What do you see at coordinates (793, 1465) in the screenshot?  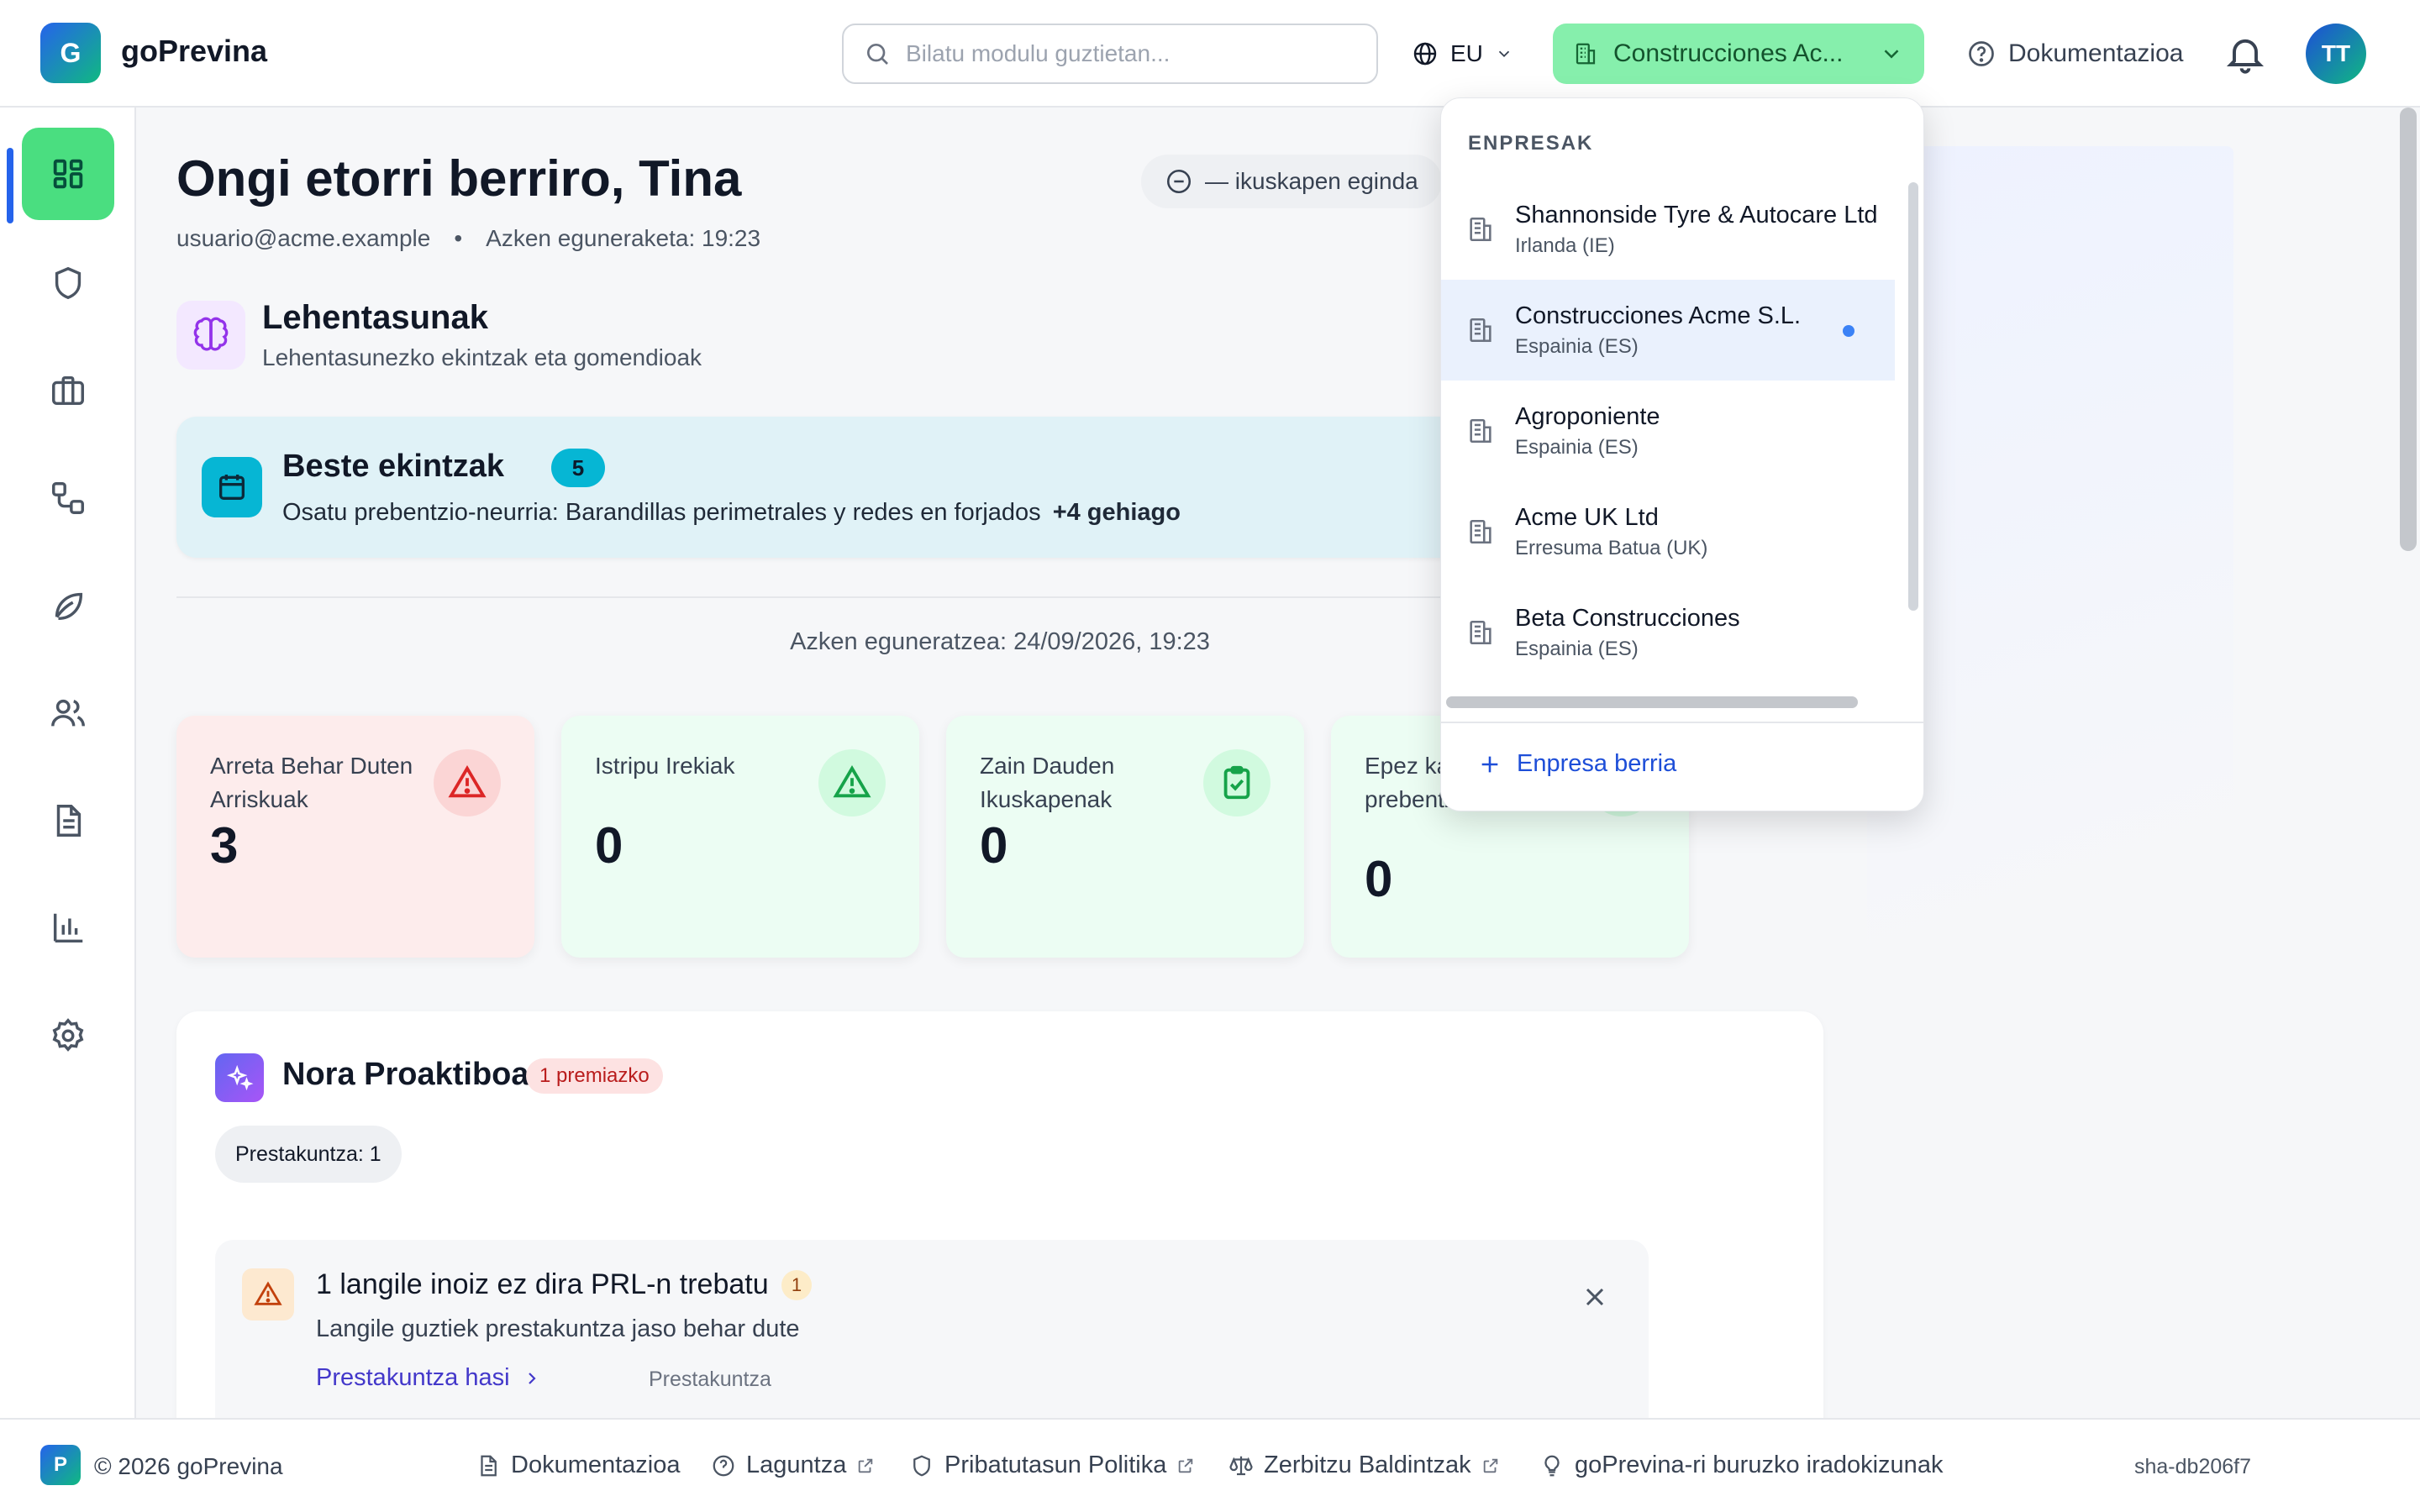 I see `footer-link-help: Laguntza` at bounding box center [793, 1465].